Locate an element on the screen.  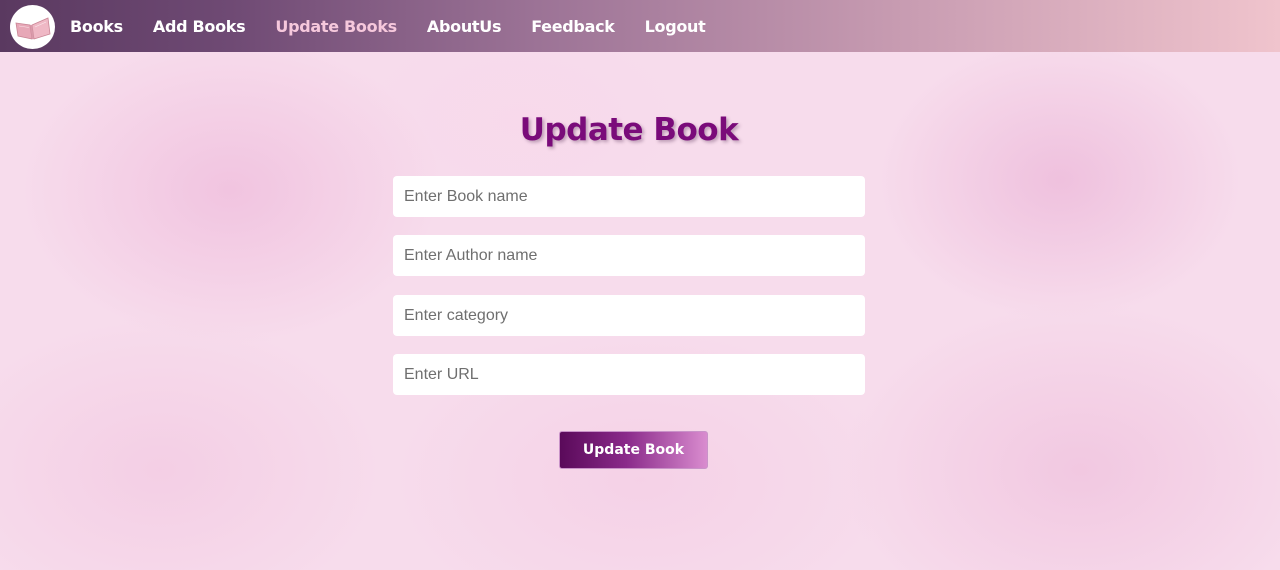
nav-item-feedback: Feedback is located at coordinates (573, 26).